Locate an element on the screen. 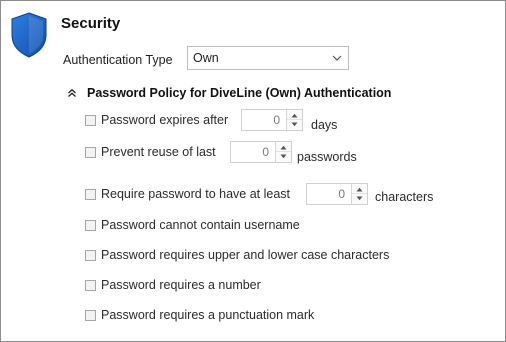  no-username-checkbox is located at coordinates (90, 225).